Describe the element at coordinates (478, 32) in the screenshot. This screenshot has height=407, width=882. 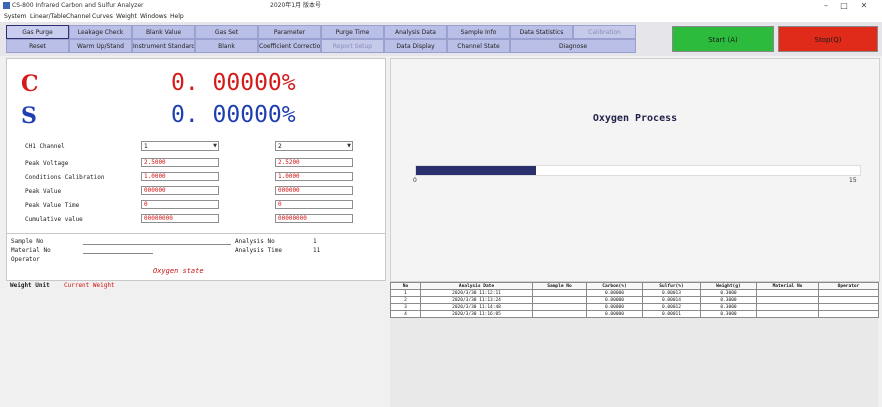
I see `sample-info-button: Sample Info` at that location.